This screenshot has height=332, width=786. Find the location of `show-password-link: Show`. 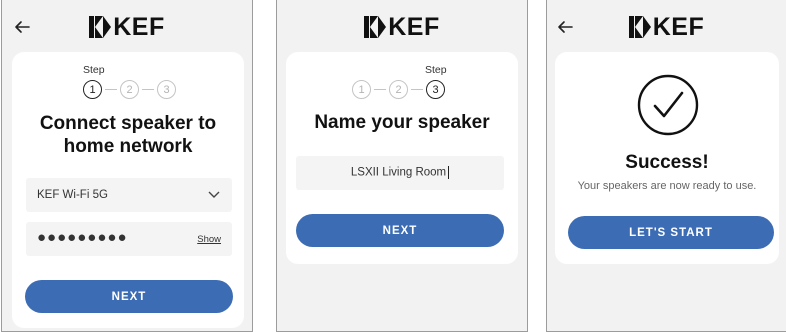

show-password-link: Show is located at coordinates (209, 239).